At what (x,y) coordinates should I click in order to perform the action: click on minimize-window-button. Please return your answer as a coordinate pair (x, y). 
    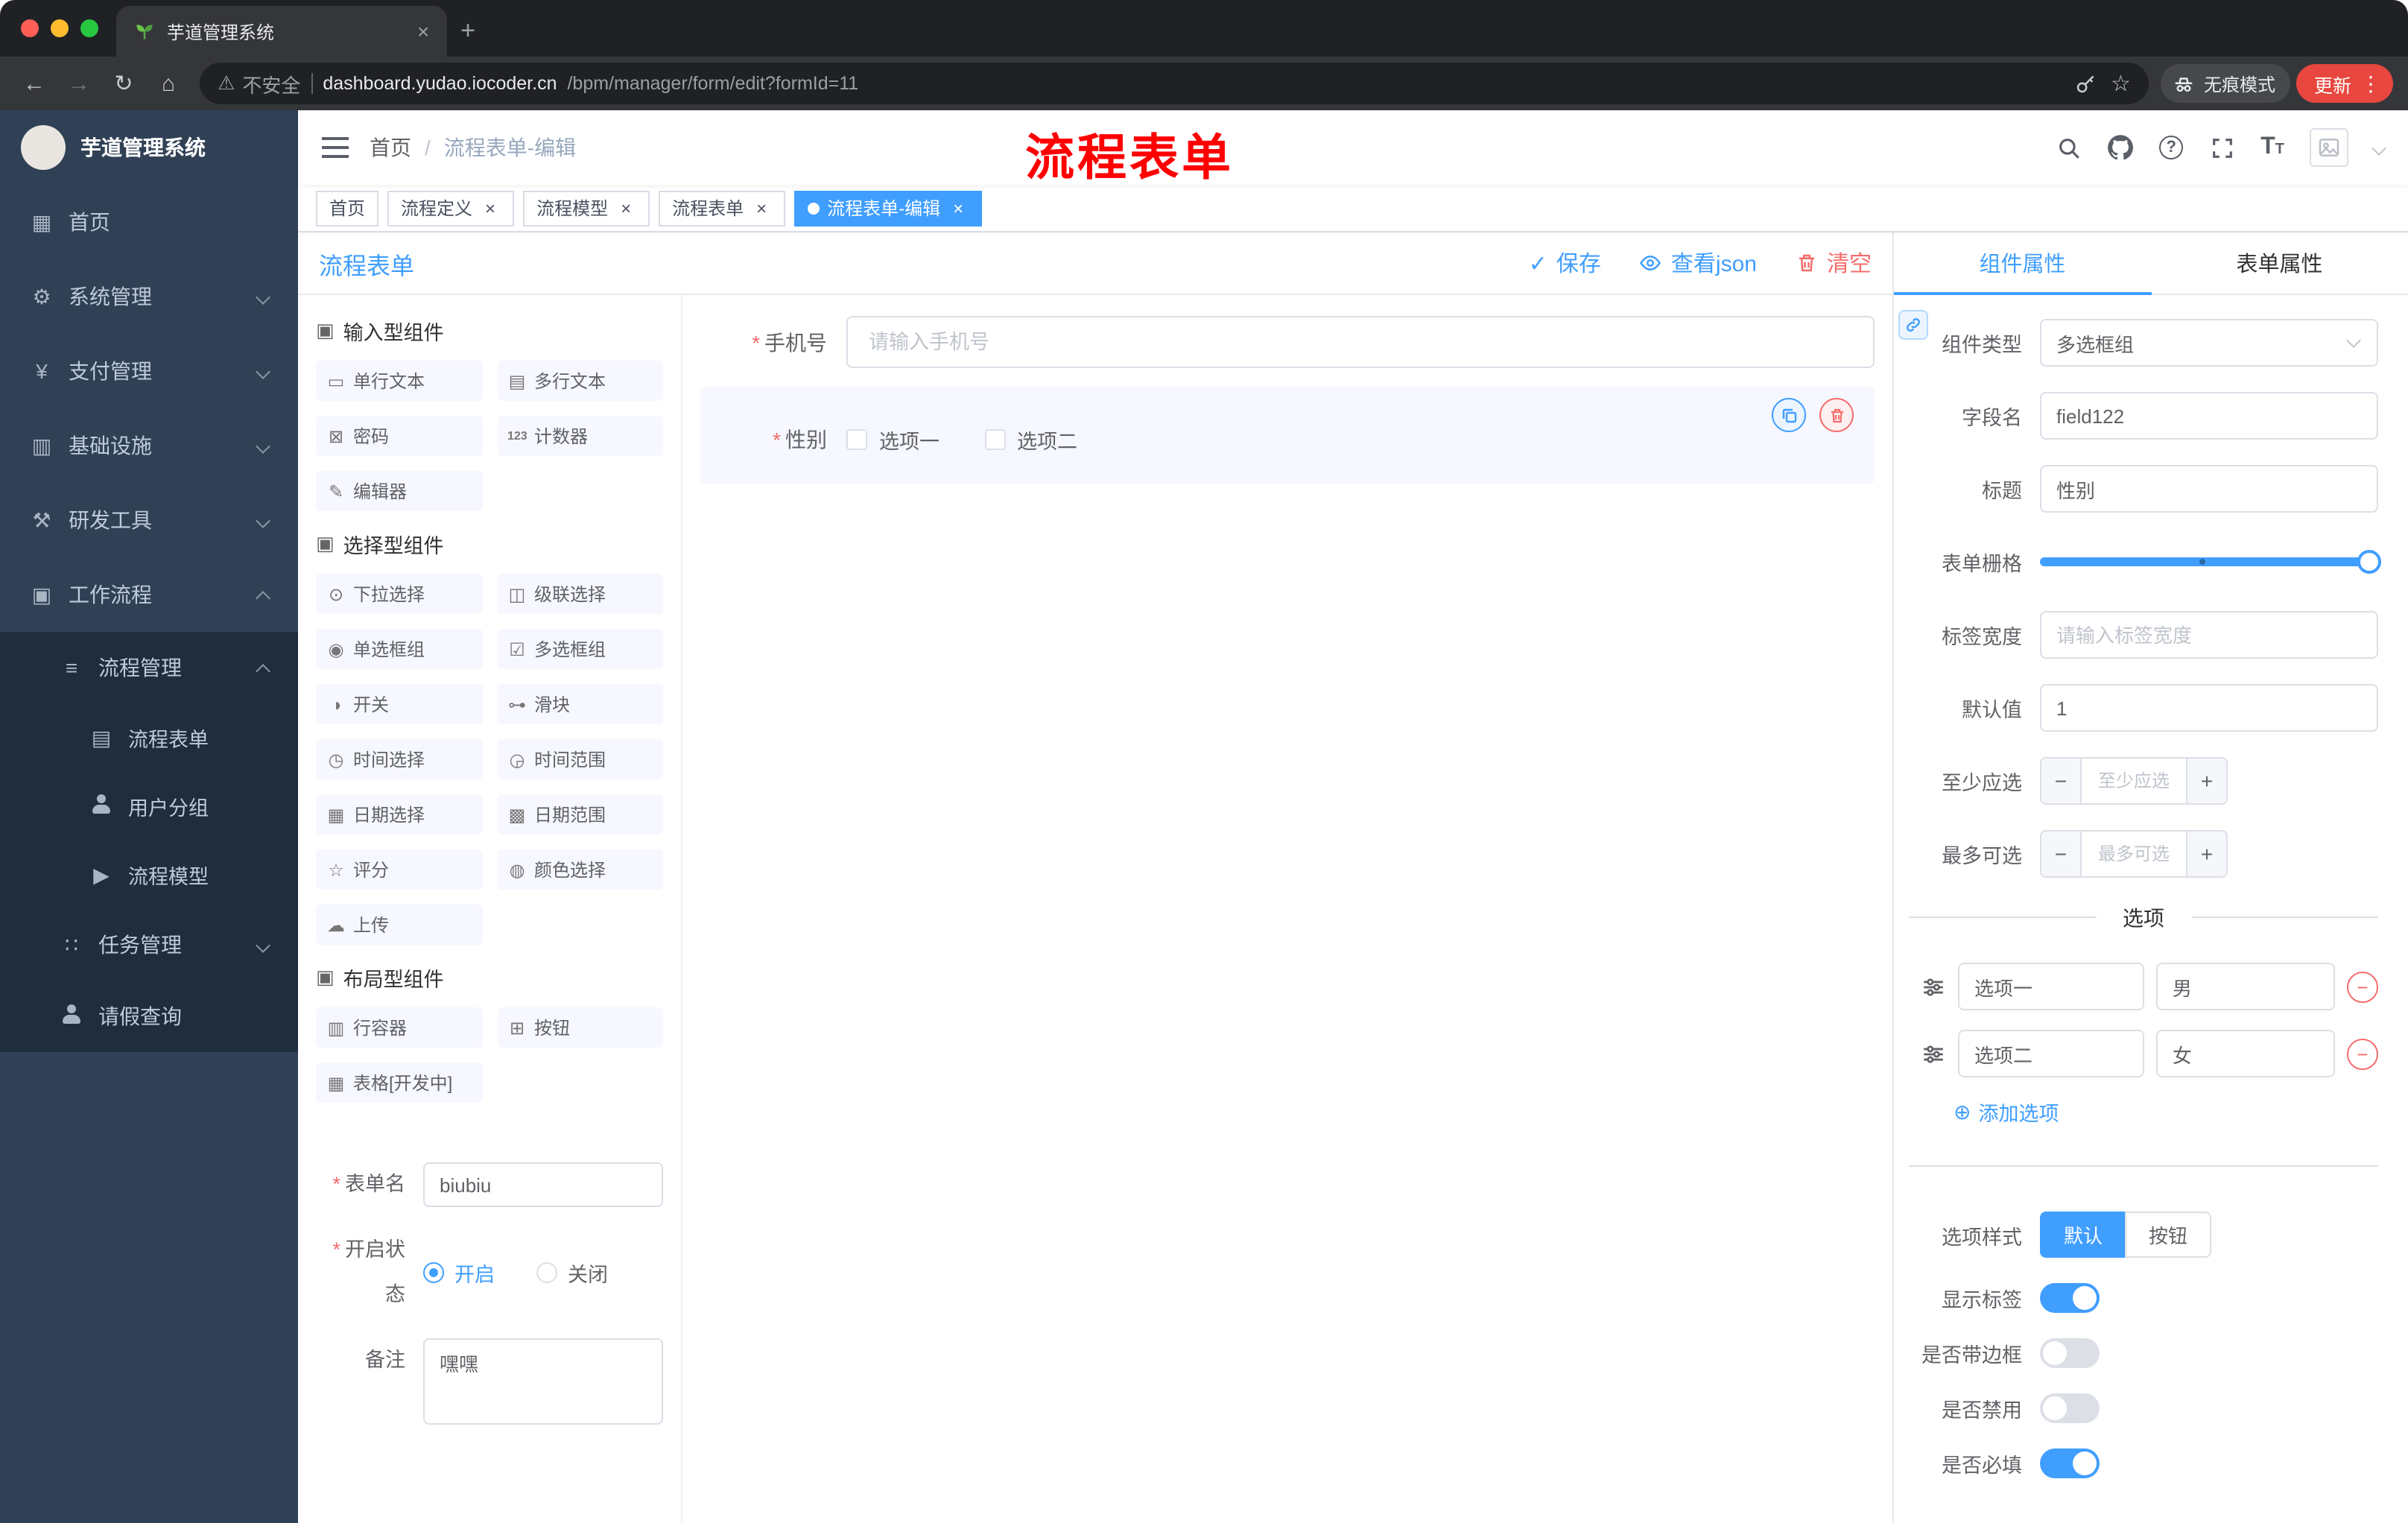
    Looking at the image, I should click on (60, 28).